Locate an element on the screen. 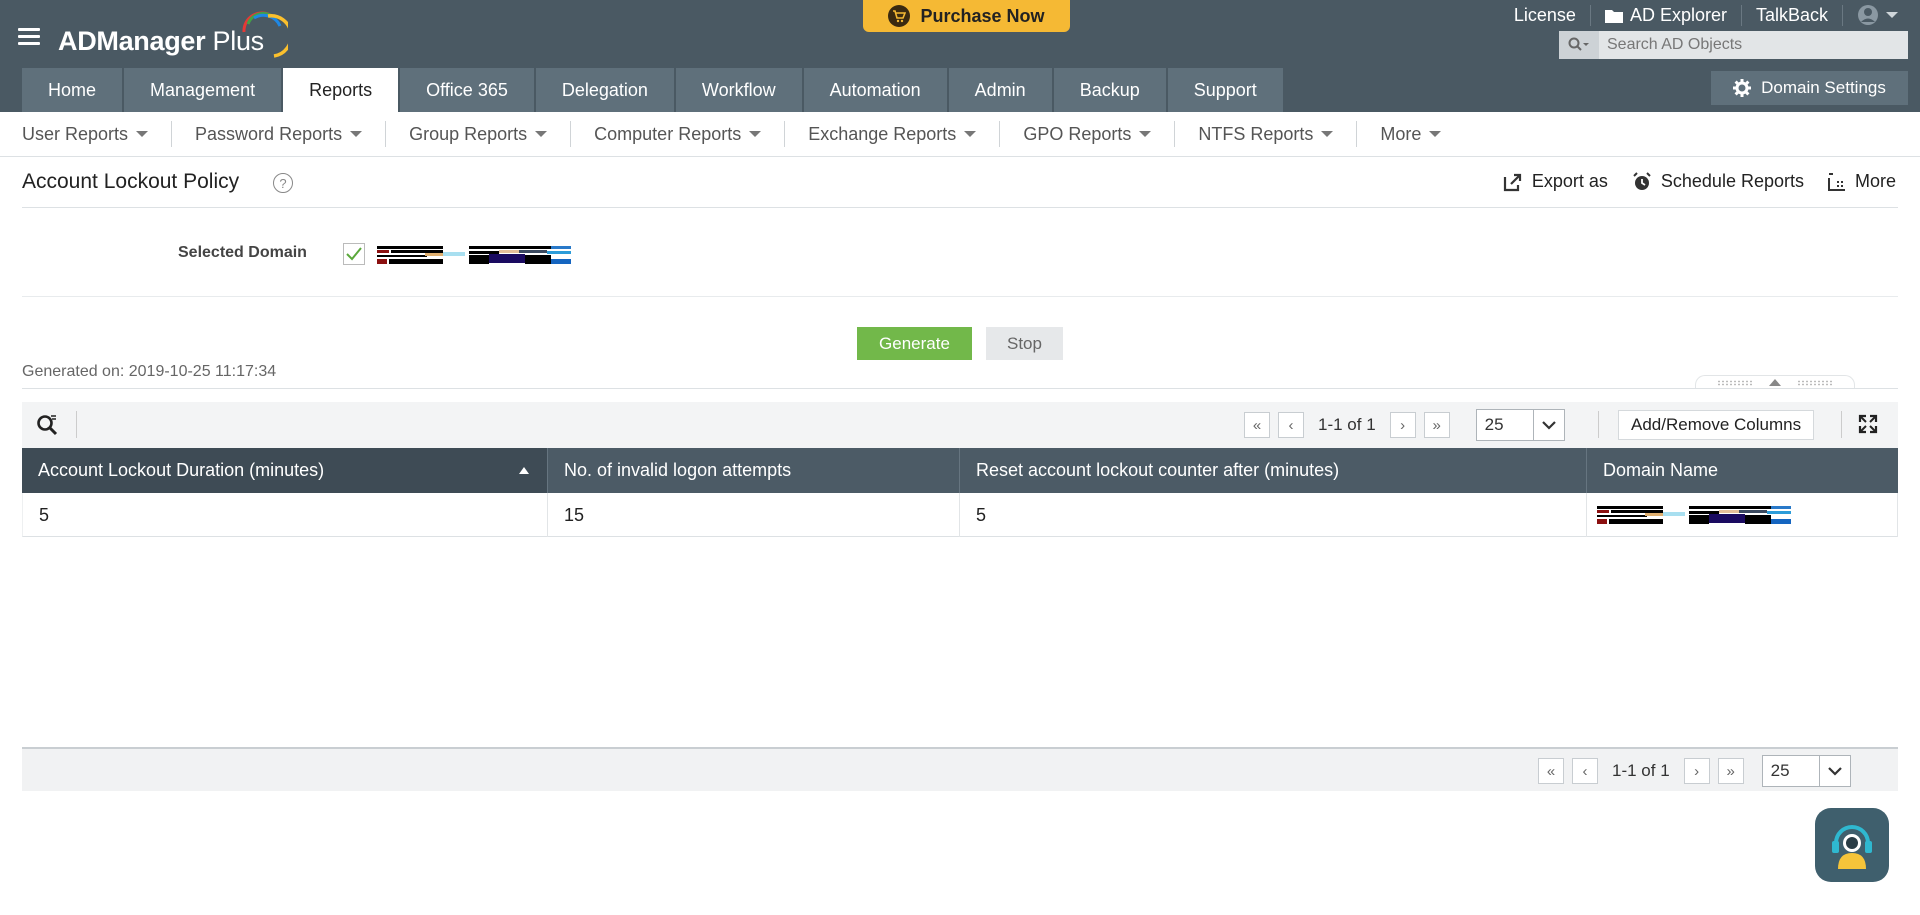 The width and height of the screenshot is (1920, 915). generate-button: Generate is located at coordinates (914, 343).